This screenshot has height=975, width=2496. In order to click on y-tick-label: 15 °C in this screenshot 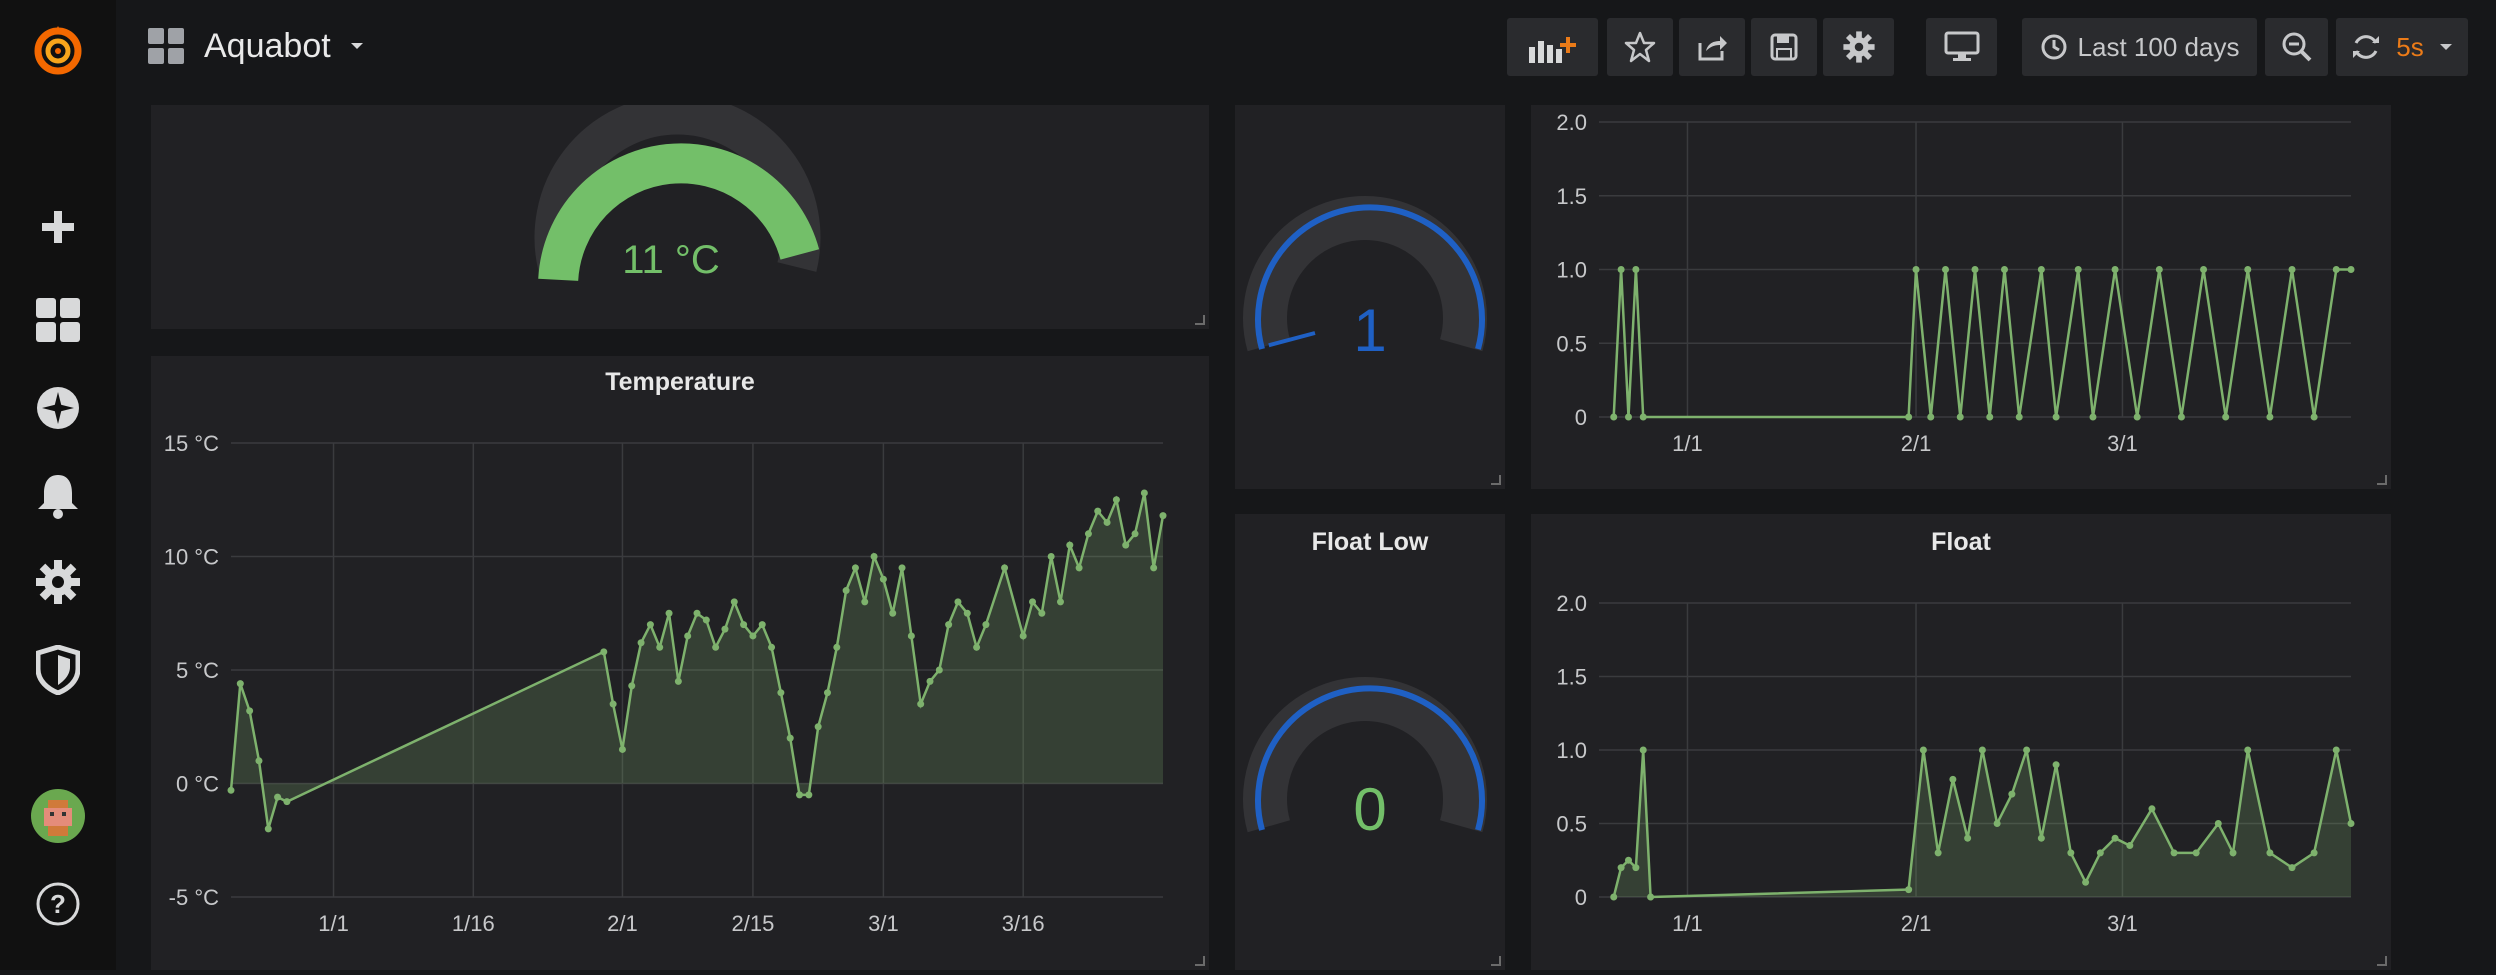, I will do `click(191, 443)`.